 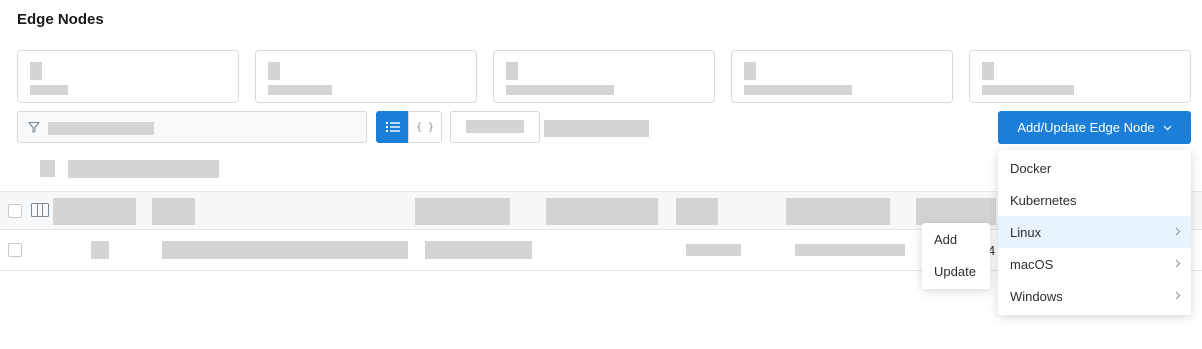 I want to click on filter-icon, so click(x=34, y=127).